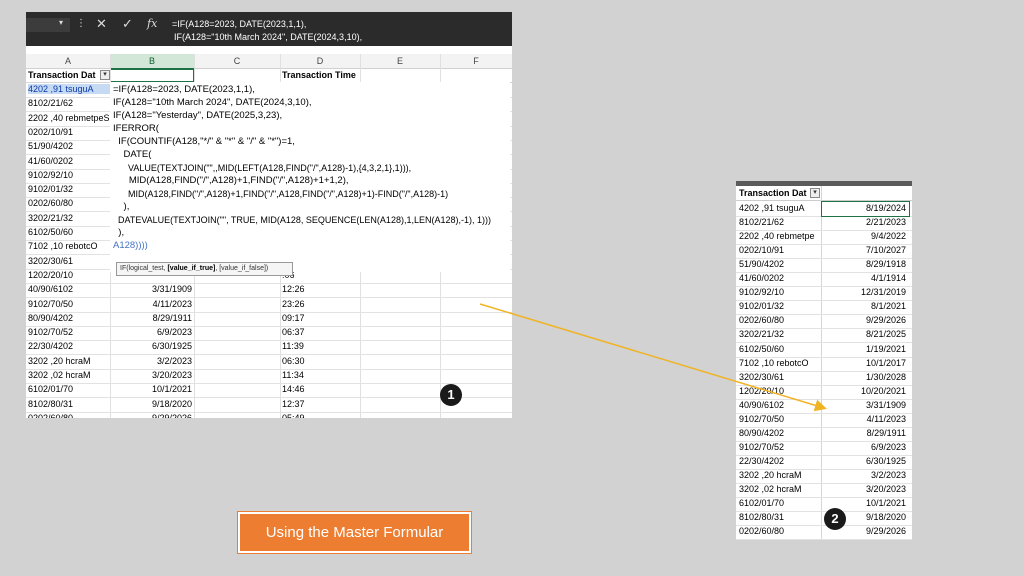 This screenshot has width=1024, height=576. Describe the element at coordinates (317, 415) in the screenshot. I see `cell-transaction-time: 05:49` at that location.